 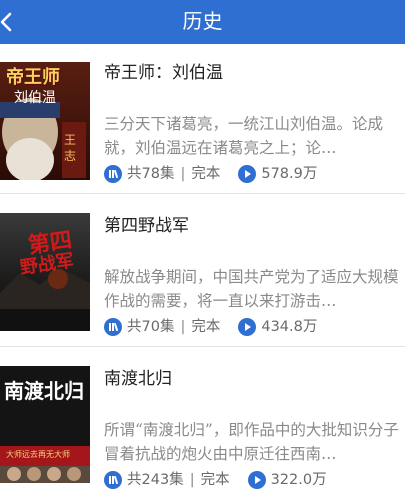 What do you see at coordinates (70, 140) in the screenshot?
I see `svg-text: 王` at bounding box center [70, 140].